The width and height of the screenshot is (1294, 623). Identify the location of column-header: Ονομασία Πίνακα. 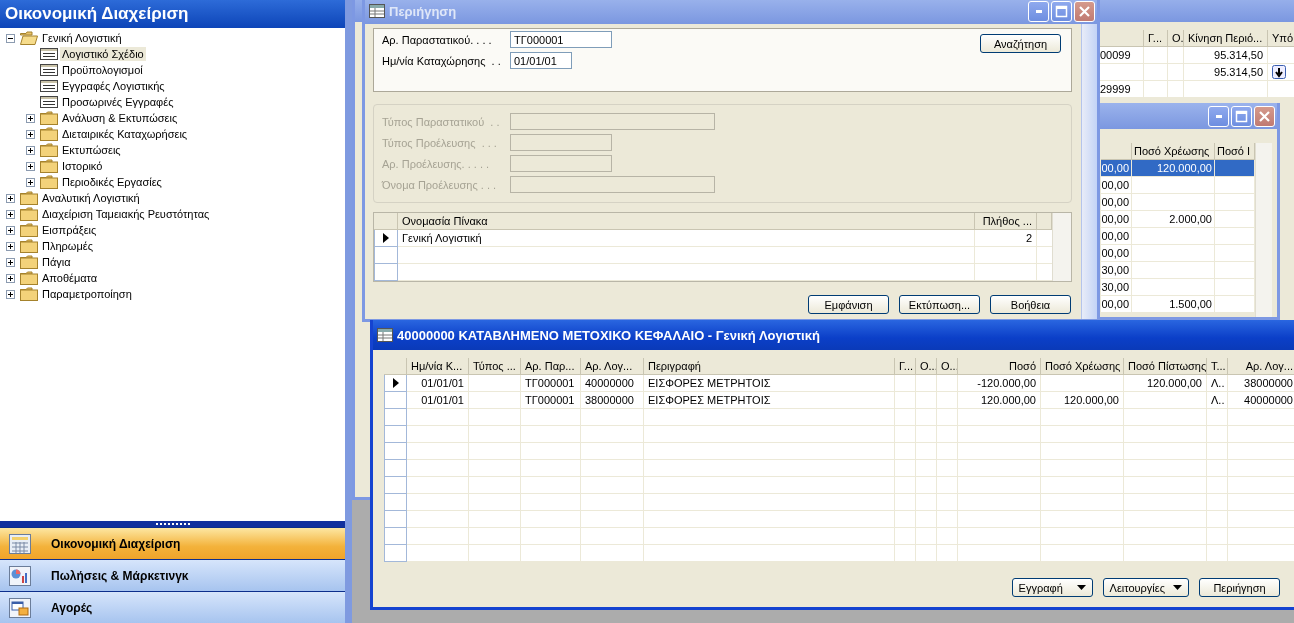
(686, 221).